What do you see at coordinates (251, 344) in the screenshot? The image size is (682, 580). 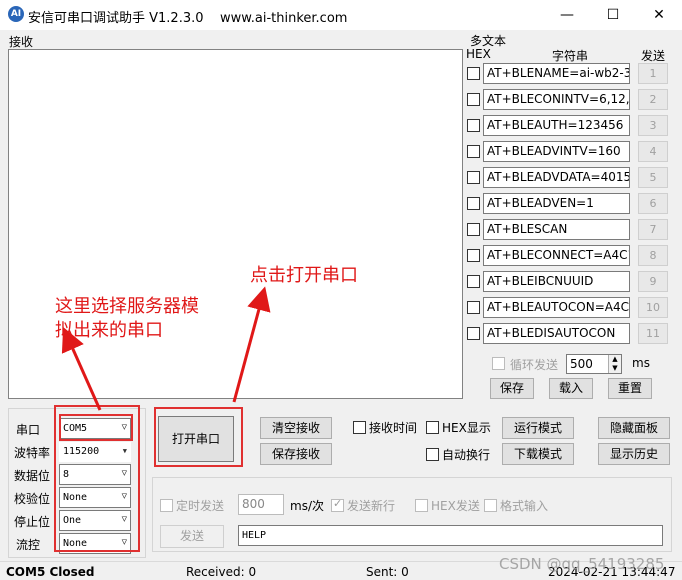 I see `arrow-to-open-note` at bounding box center [251, 344].